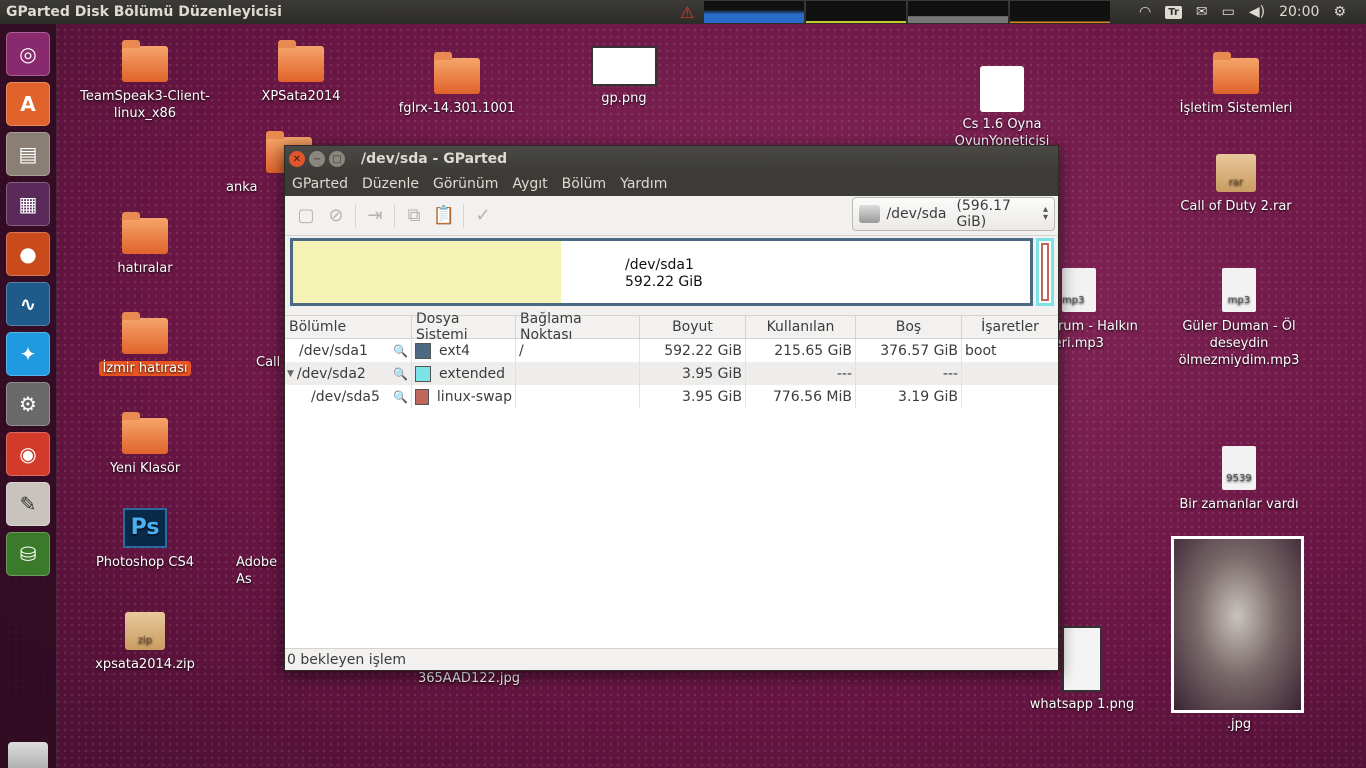 Image resolution: width=1366 pixels, height=768 pixels. What do you see at coordinates (1145, 12) in the screenshot?
I see `wifi-icon: ◠` at bounding box center [1145, 12].